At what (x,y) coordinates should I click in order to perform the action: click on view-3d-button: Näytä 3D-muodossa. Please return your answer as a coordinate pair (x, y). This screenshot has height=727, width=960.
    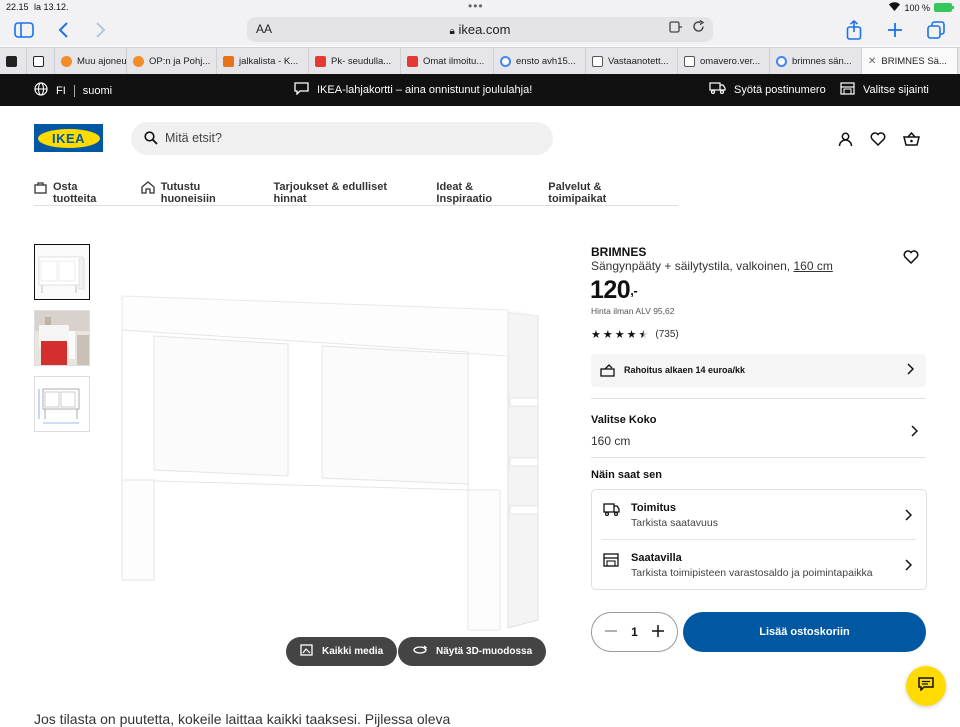
    Looking at the image, I should click on (472, 651).